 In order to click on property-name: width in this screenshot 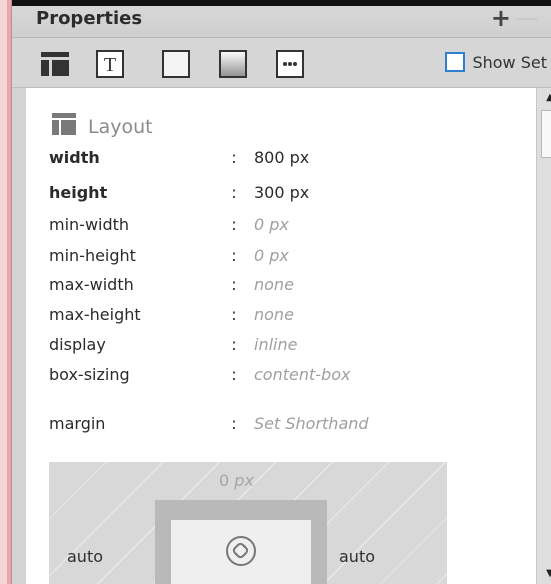, I will do `click(74, 157)`.